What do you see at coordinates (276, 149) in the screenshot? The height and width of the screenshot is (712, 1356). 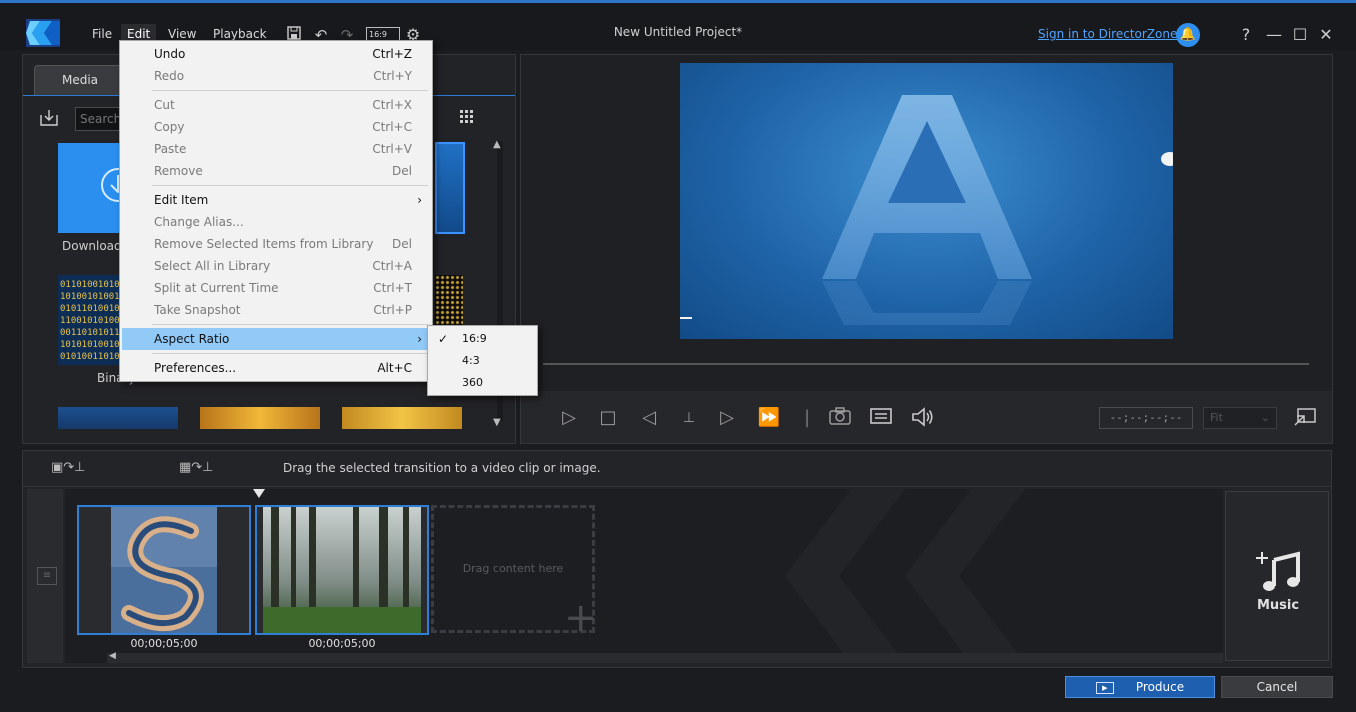 I see `menu-item-paste: Paste Ctrl+V` at bounding box center [276, 149].